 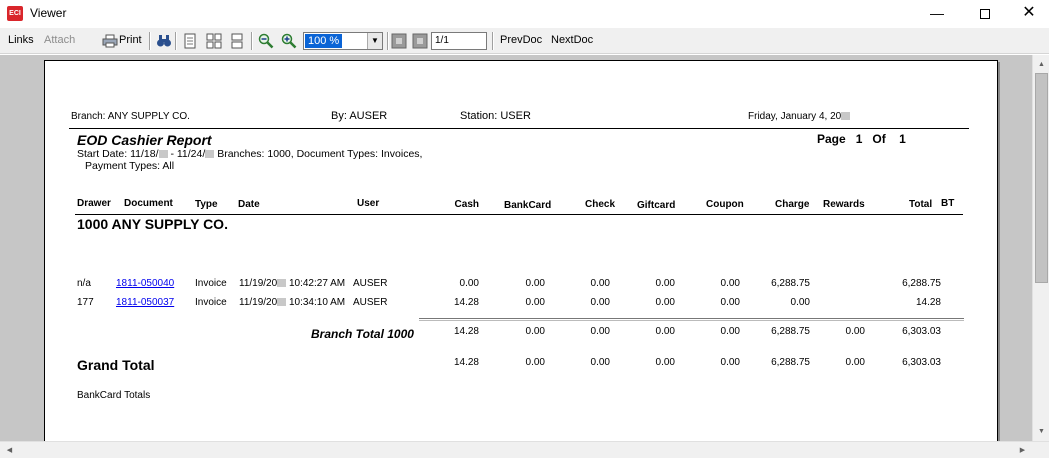 I want to click on col-document: Document, so click(x=148, y=203).